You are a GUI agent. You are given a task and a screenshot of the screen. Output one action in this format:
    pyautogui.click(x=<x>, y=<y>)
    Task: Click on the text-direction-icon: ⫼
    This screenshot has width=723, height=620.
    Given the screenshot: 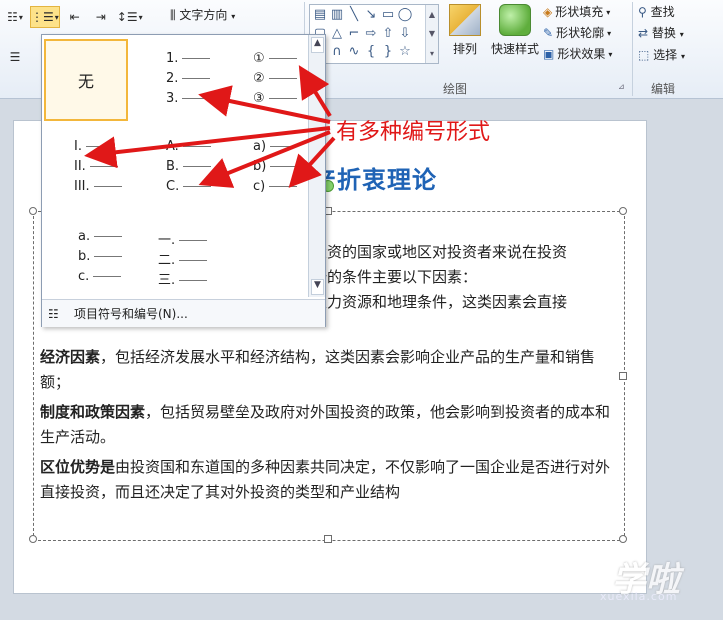 What is the action you would take?
    pyautogui.click(x=175, y=15)
    